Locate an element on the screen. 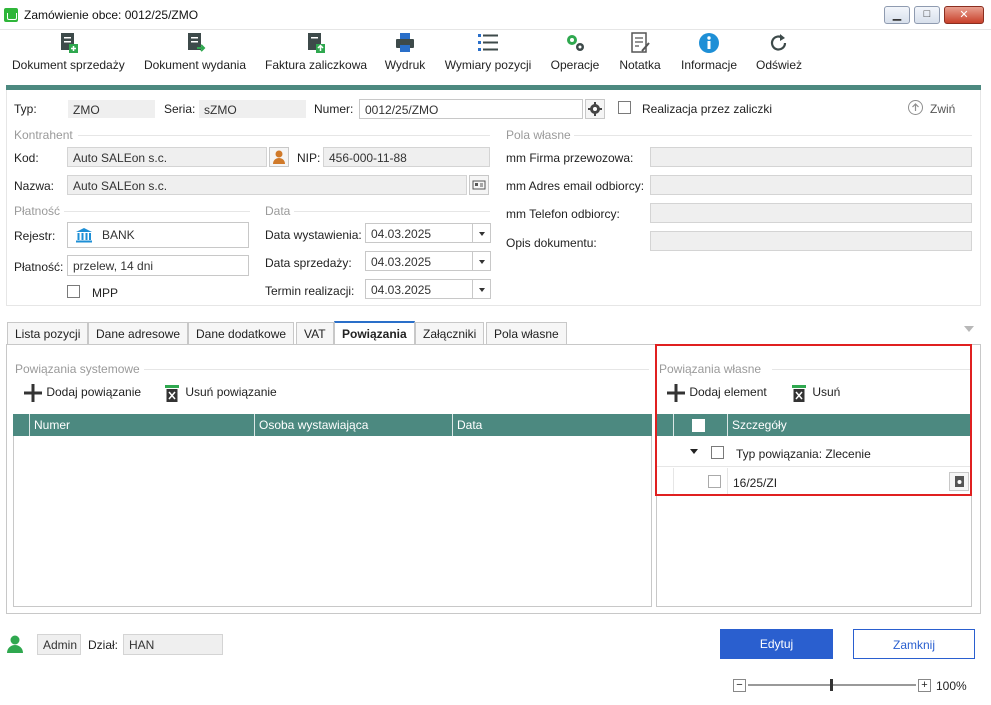 The height and width of the screenshot is (705, 991). adres-email-field is located at coordinates (811, 185).